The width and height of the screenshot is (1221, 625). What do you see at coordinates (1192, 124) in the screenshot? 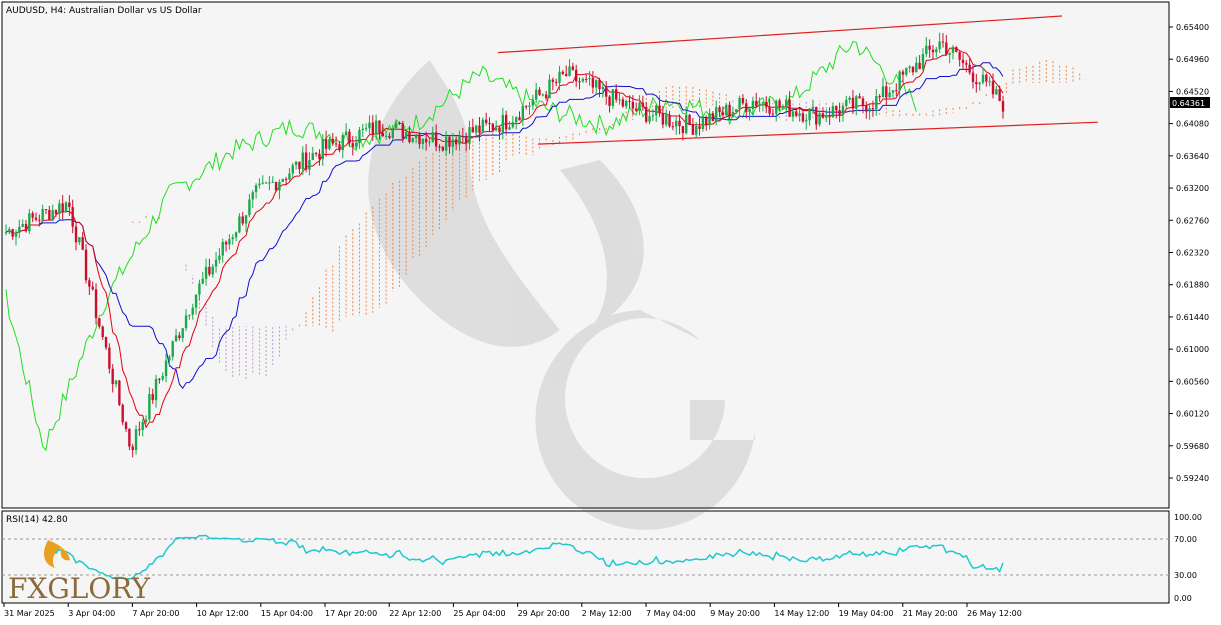
I see `price-tick-label: 0.64080` at bounding box center [1192, 124].